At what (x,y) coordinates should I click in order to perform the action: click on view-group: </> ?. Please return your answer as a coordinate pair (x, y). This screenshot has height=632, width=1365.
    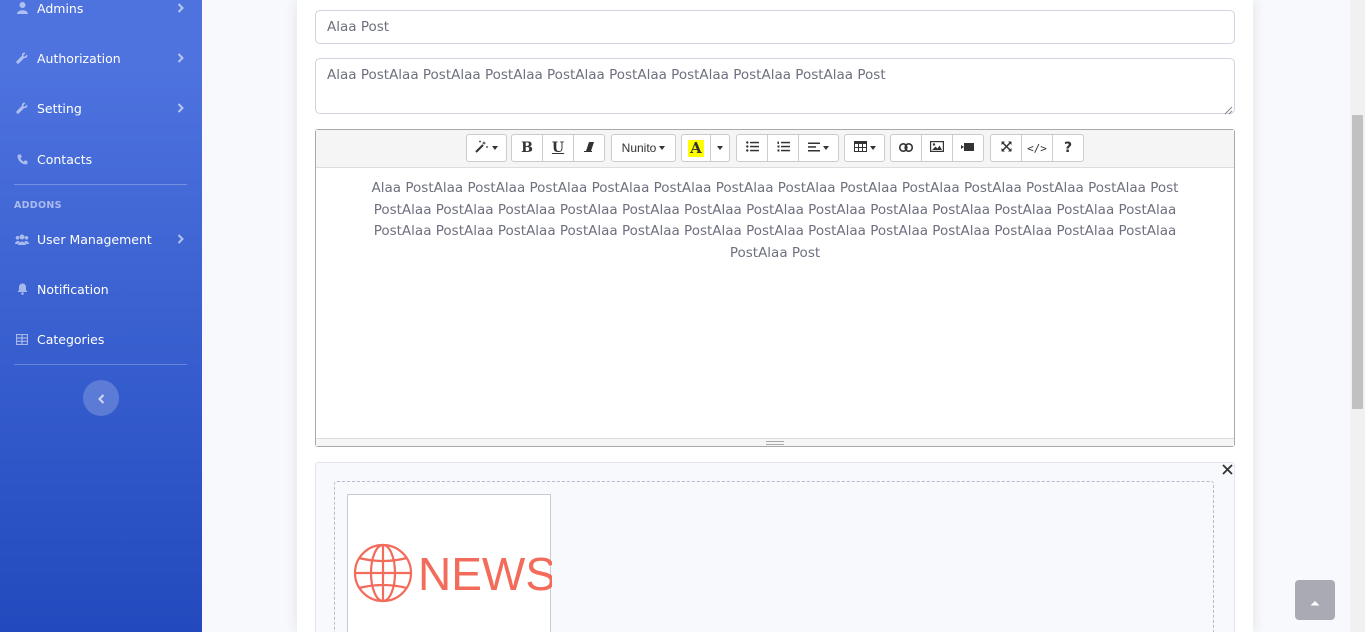
    Looking at the image, I should click on (1037, 148).